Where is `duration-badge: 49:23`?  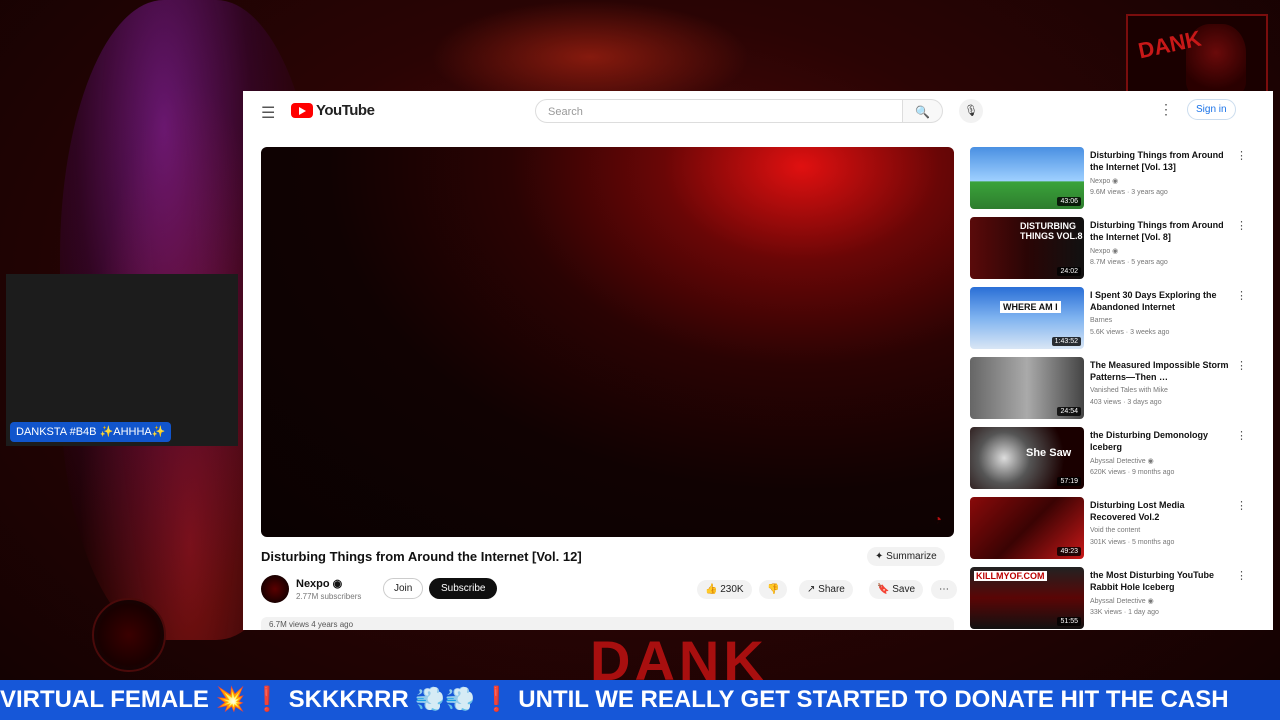
duration-badge: 49:23 is located at coordinates (1069, 551).